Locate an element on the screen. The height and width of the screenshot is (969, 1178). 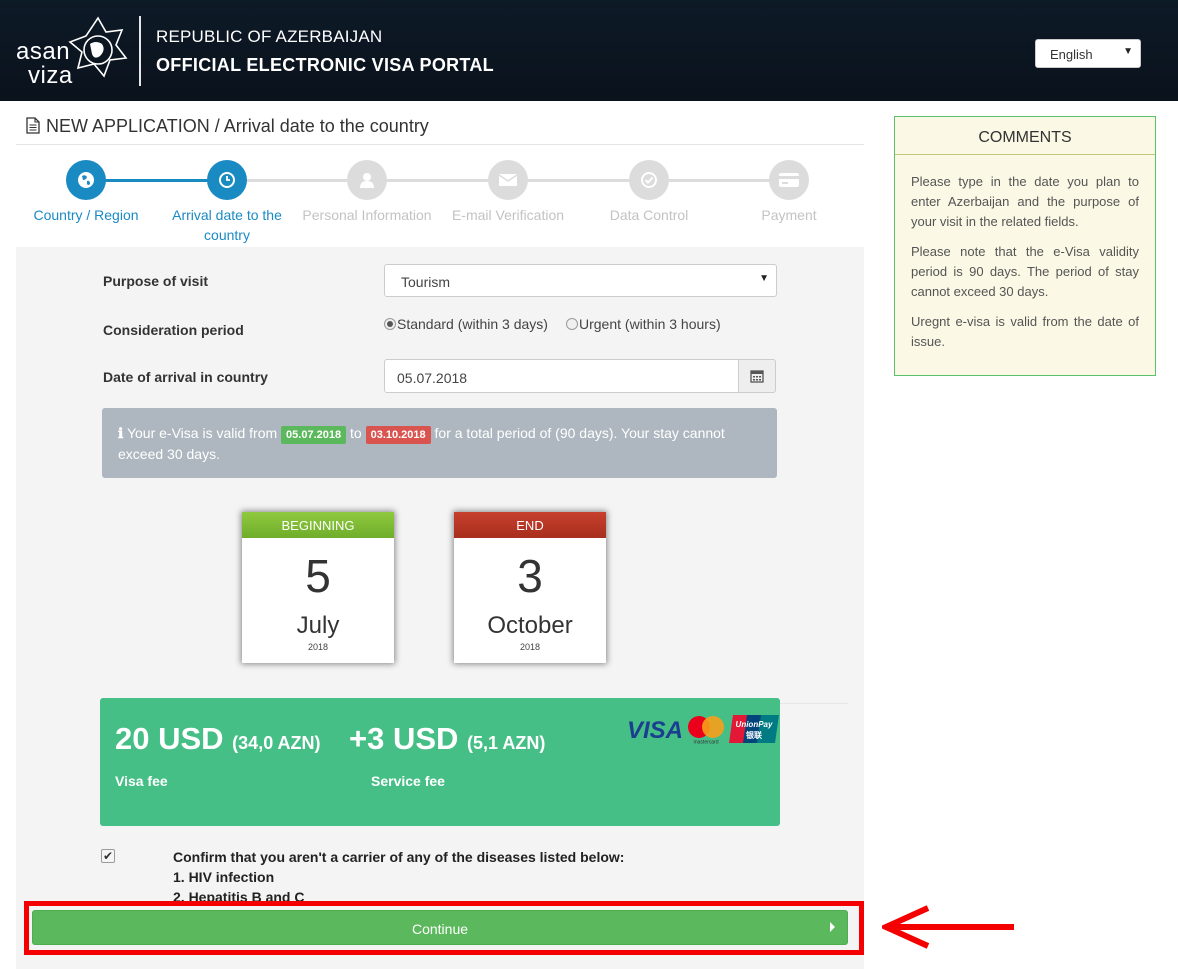
header-divider is located at coordinates (140, 51).